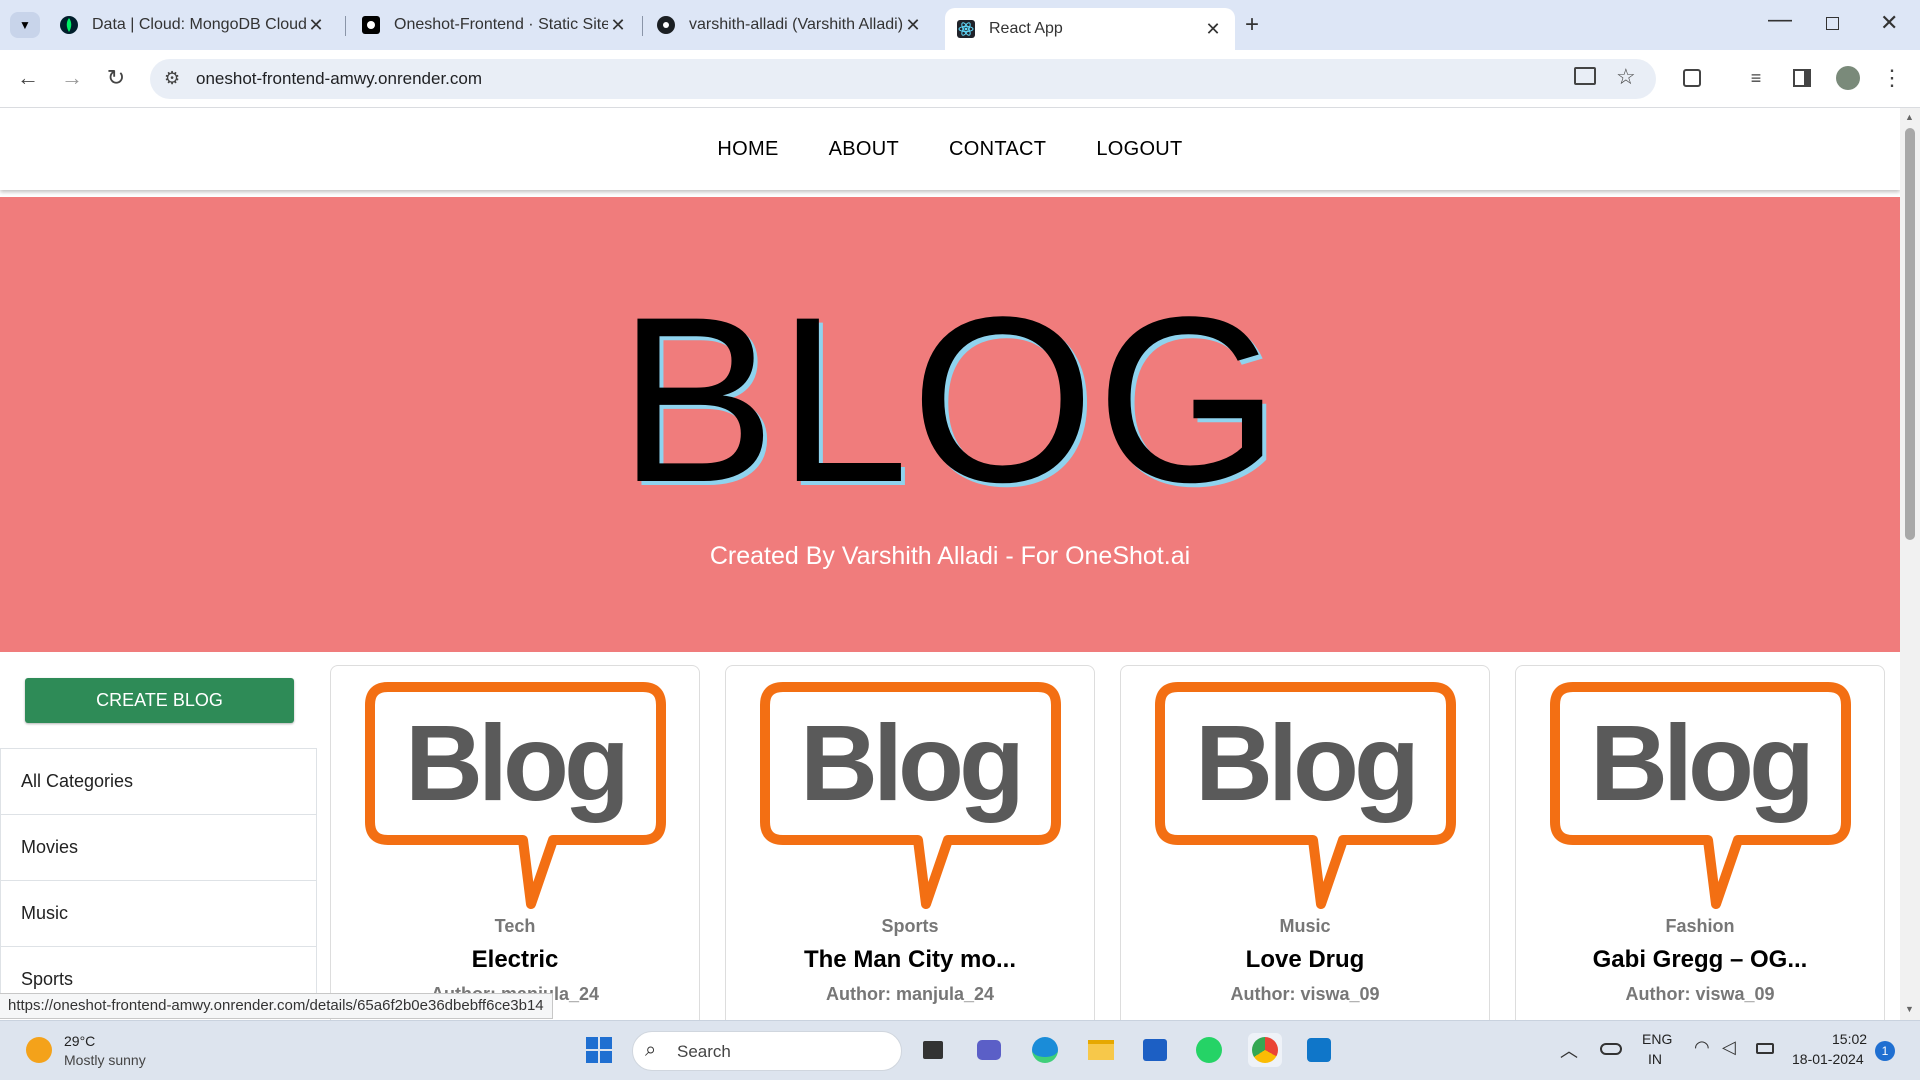  I want to click on post-card: Blog Tech Electric Author: manjula_24, so click(515, 842).